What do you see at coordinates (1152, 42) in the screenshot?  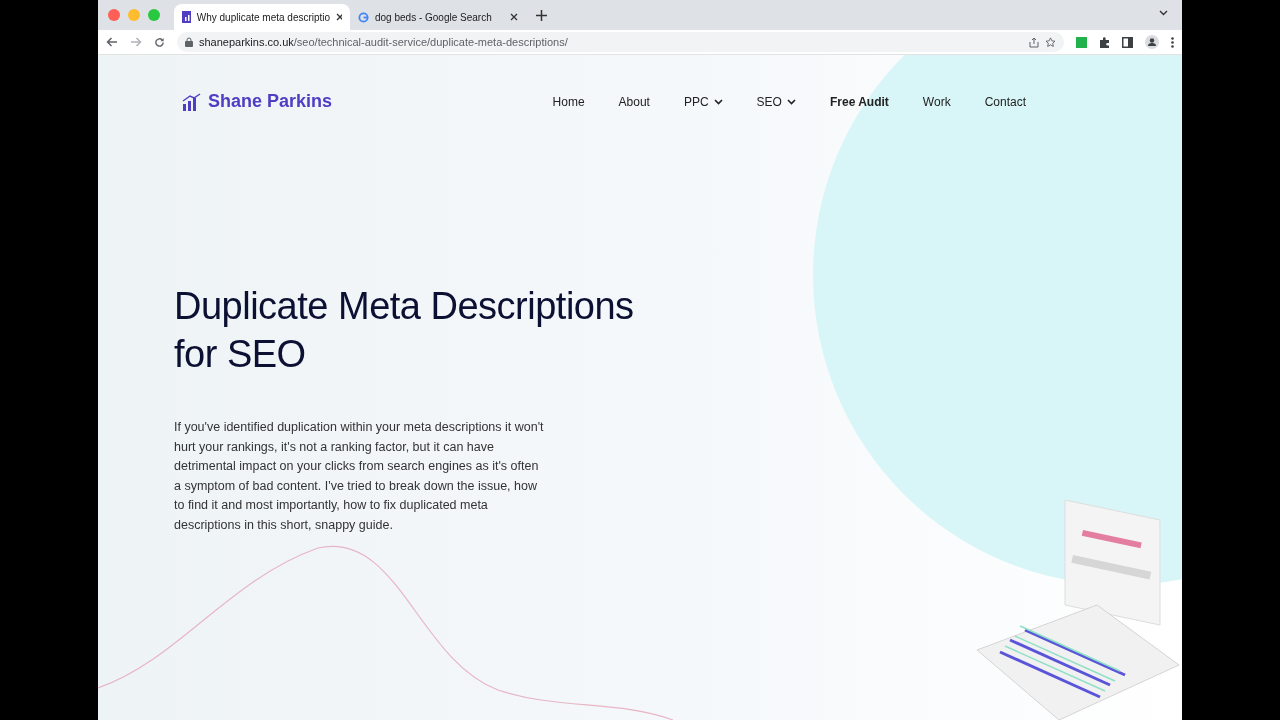 I see `profile-avatar-icon` at bounding box center [1152, 42].